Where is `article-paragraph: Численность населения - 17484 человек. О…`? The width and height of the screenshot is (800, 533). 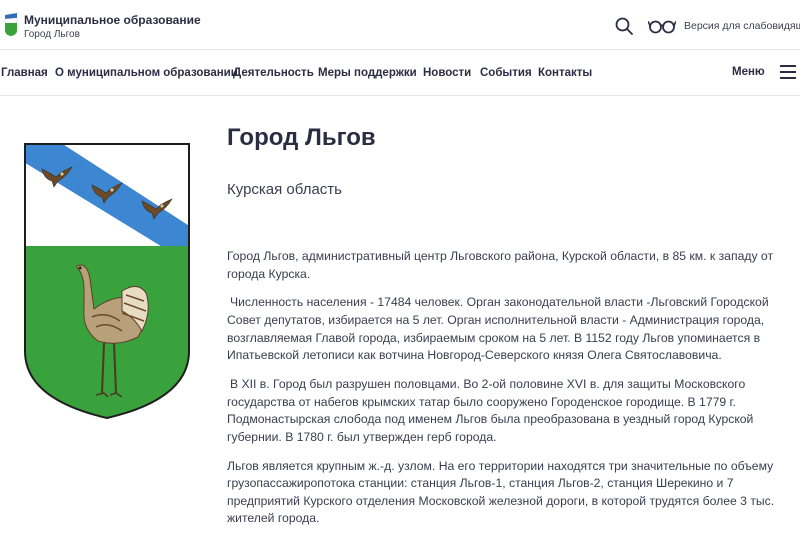
article-paragraph: Численность населения - 17484 человек. О… is located at coordinates (498, 329).